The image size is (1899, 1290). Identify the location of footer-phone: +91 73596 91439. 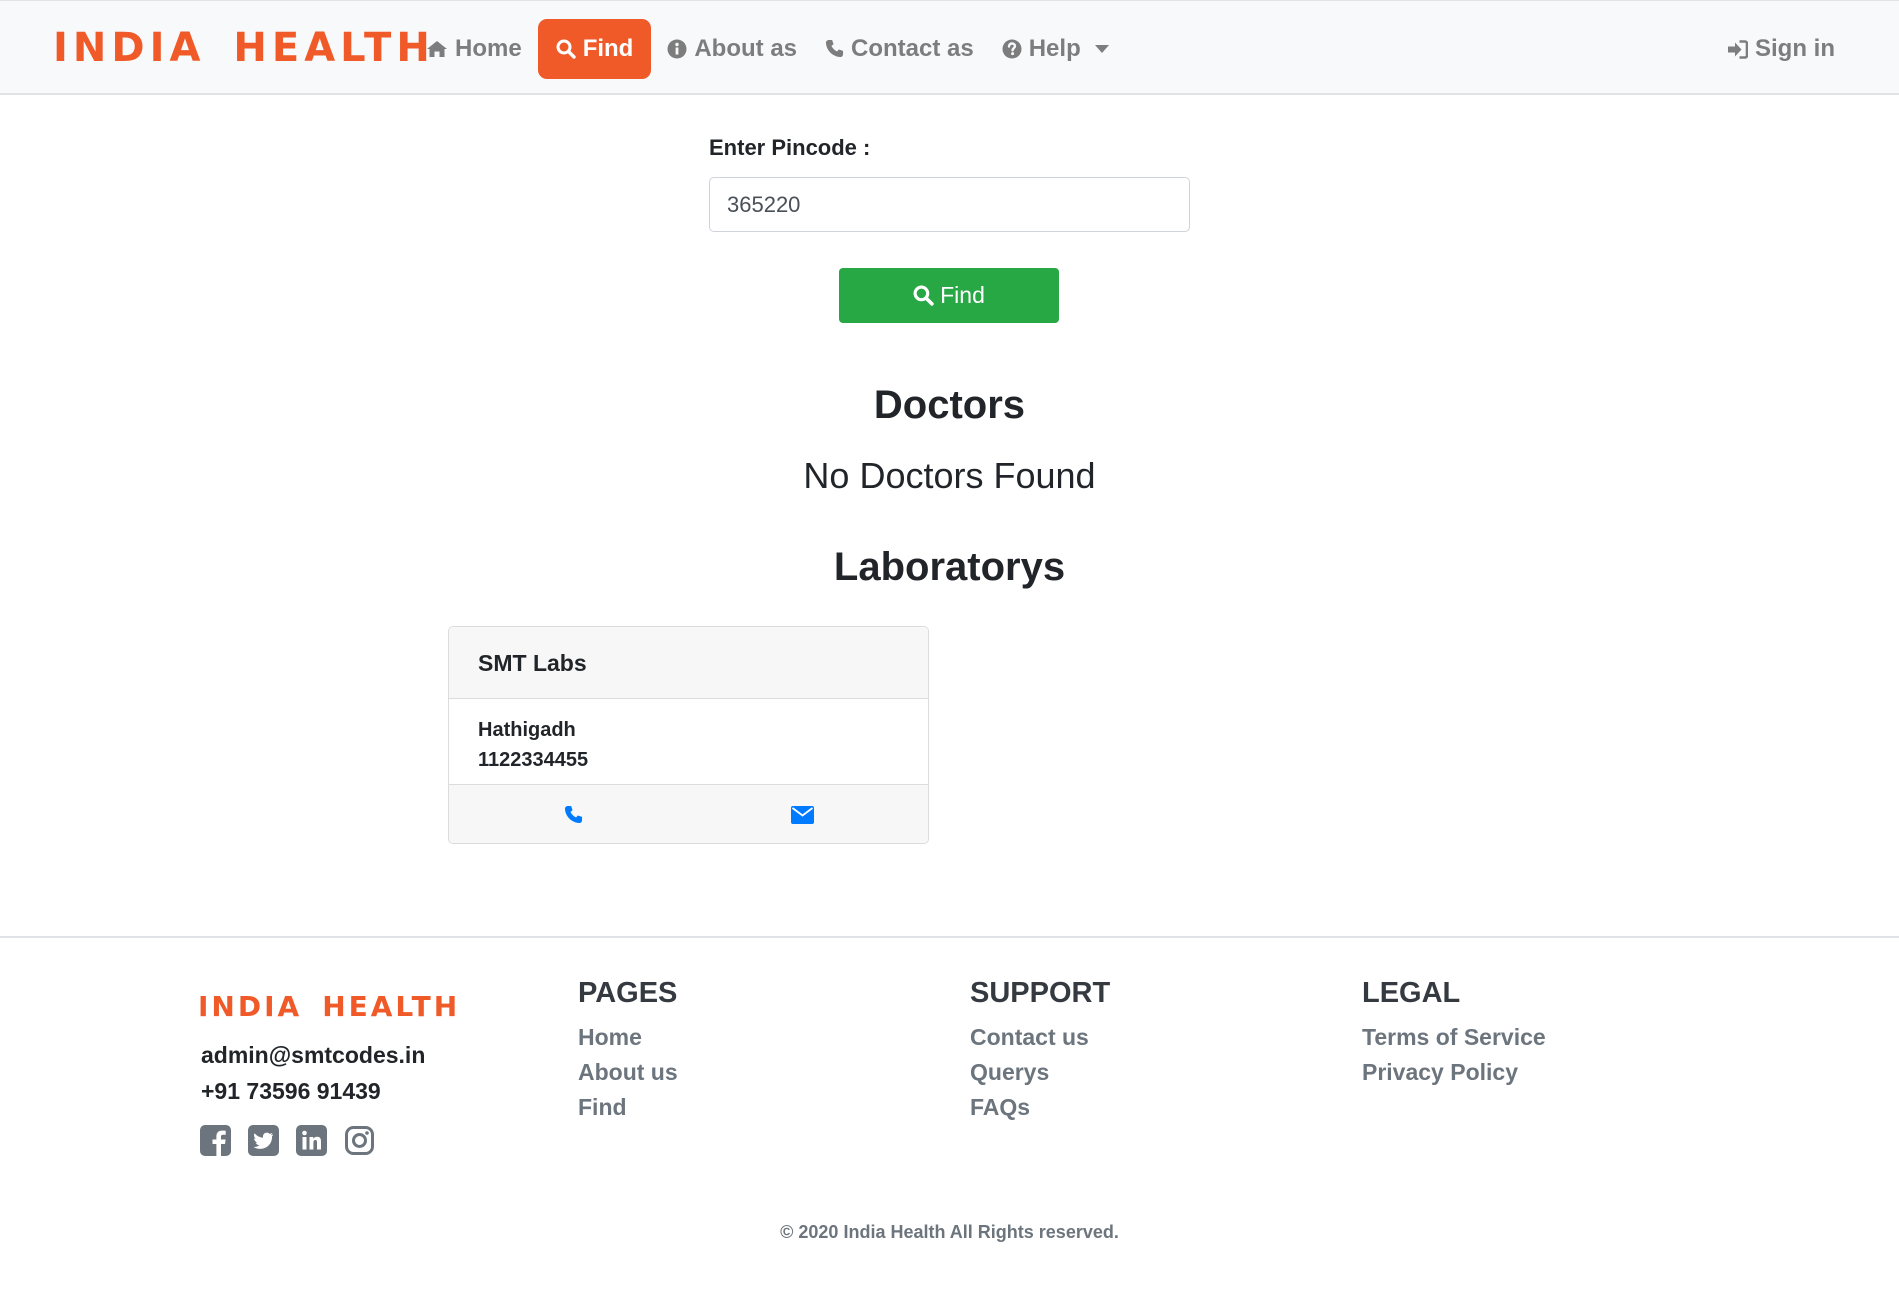
(291, 1091).